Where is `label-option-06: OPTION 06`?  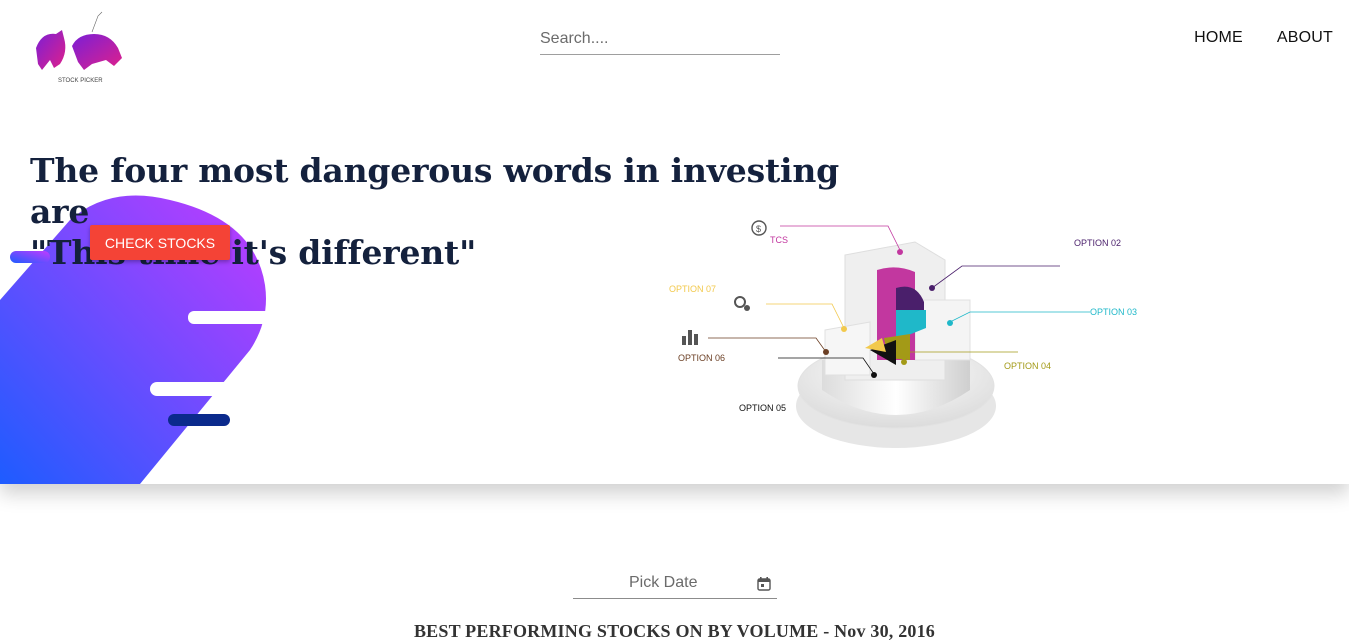
label-option-06: OPTION 06 is located at coordinates (701, 358).